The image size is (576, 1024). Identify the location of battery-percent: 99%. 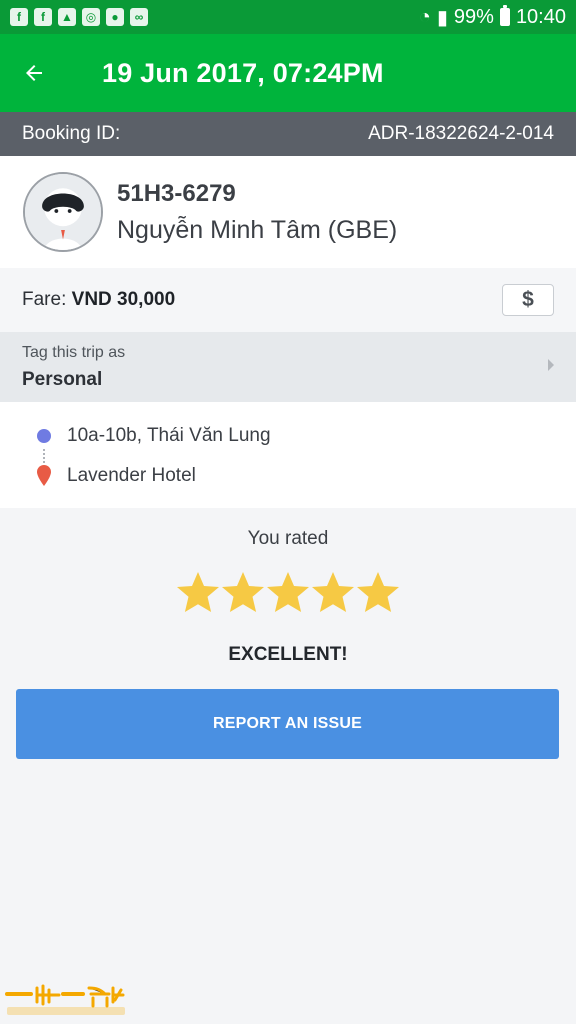
(473, 16).